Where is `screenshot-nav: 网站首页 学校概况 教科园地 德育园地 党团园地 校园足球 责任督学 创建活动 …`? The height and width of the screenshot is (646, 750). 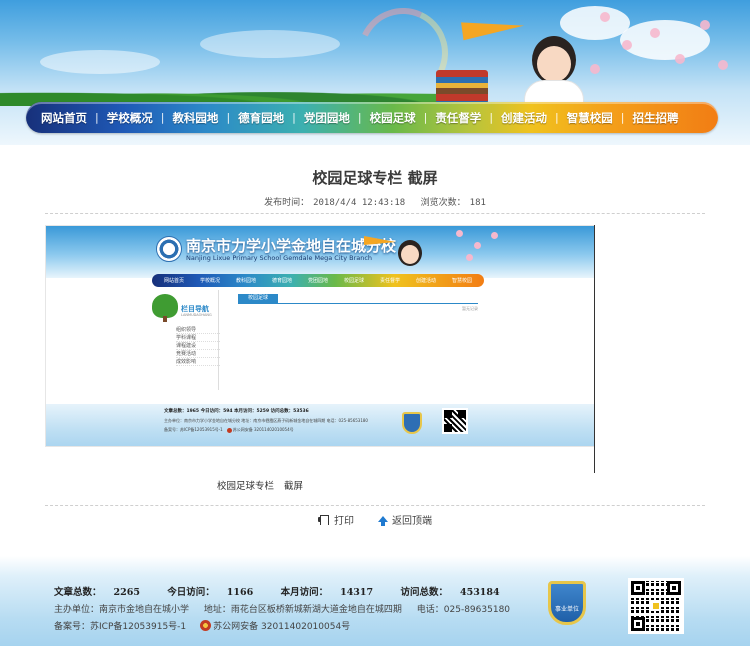 screenshot-nav: 网站首页 学校概况 教科园地 德育园地 党团园地 校园足球 责任督学 创建活动 … is located at coordinates (318, 280).